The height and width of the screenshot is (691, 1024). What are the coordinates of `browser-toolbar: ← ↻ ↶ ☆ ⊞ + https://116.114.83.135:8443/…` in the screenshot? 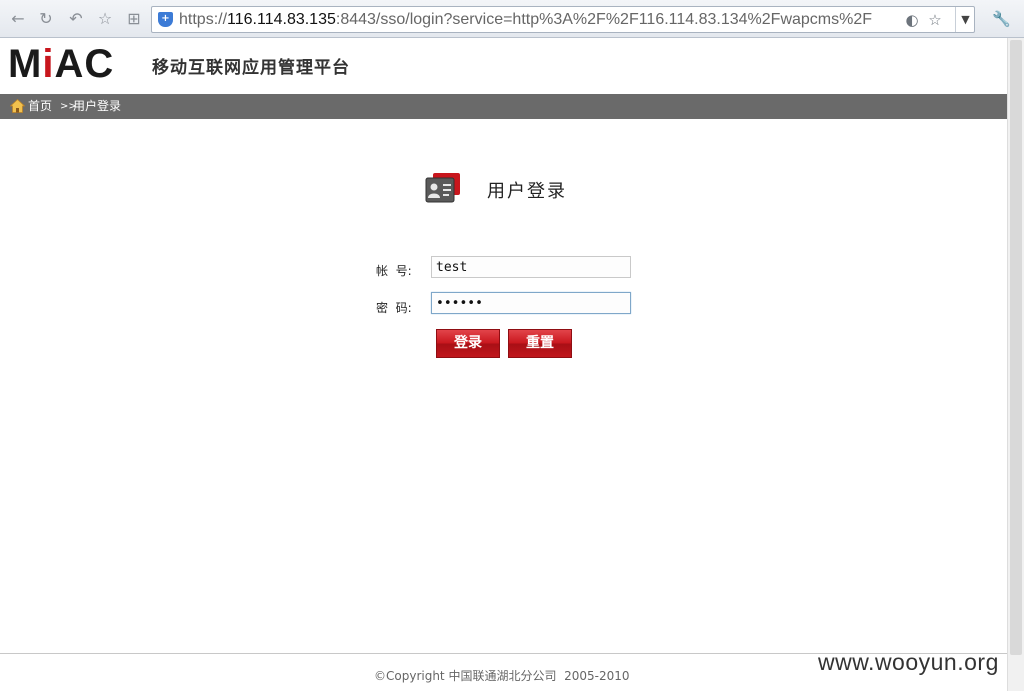 It's located at (512, 25).